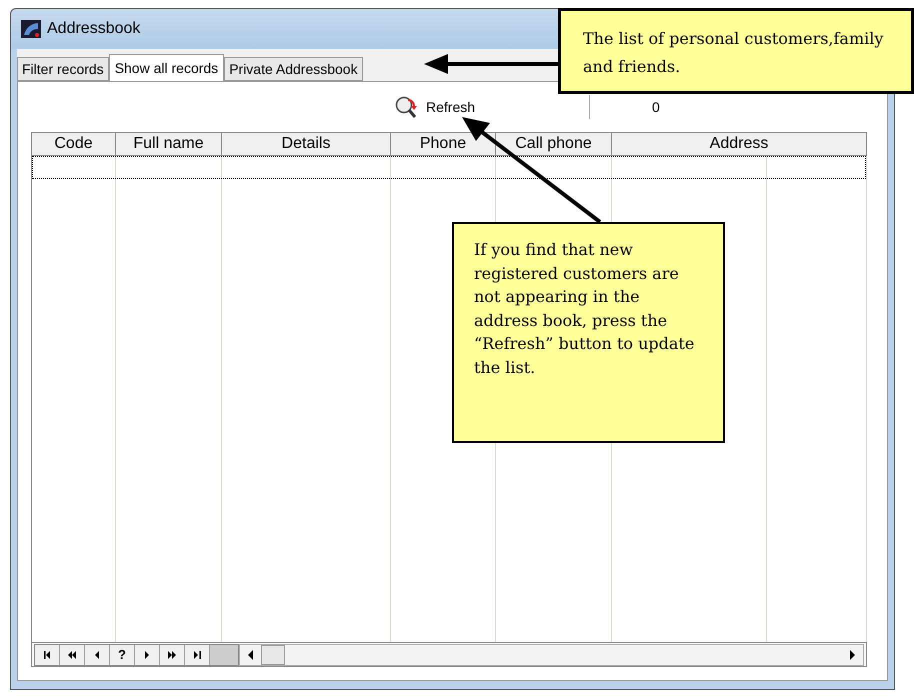 This screenshot has height=698, width=914. I want to click on nextpage-icon, so click(172, 654).